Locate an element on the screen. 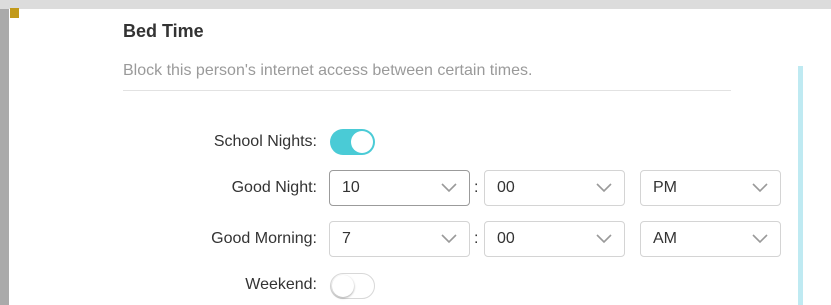 The height and width of the screenshot is (305, 831). weekend-toggle is located at coordinates (352, 286).